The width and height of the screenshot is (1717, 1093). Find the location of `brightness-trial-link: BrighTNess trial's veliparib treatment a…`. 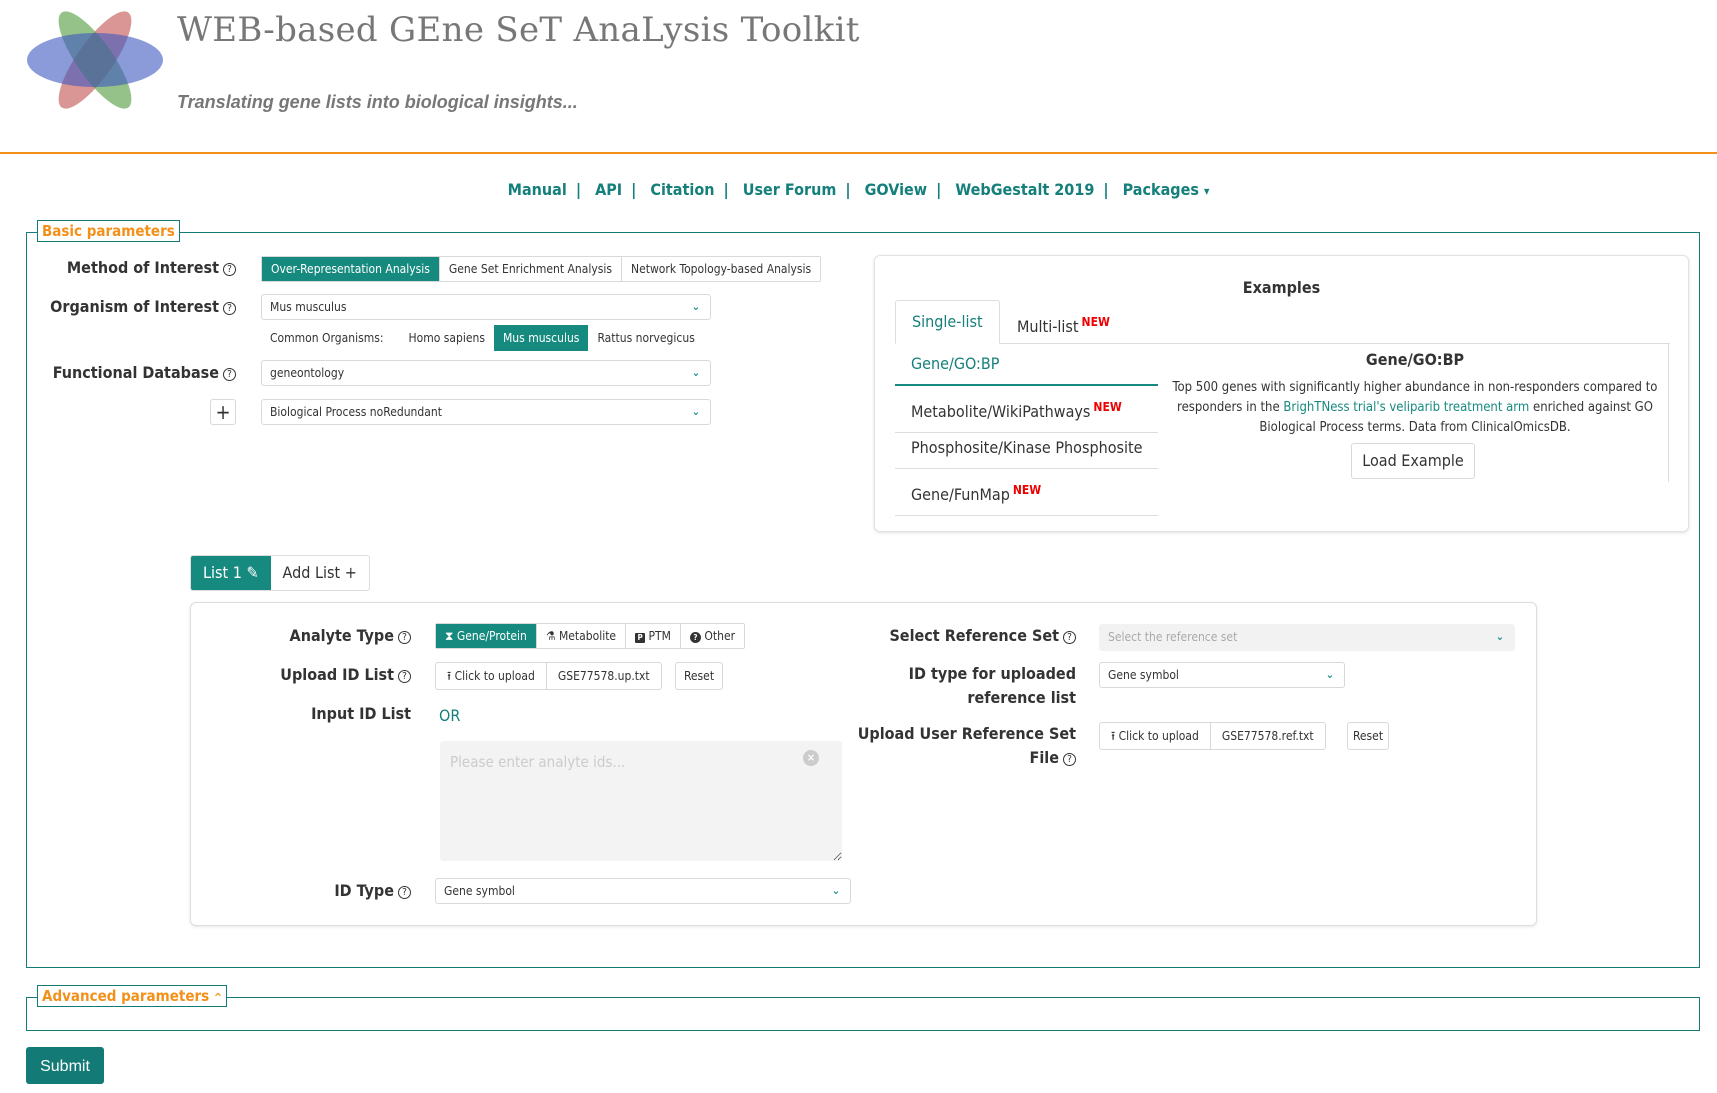

brightness-trial-link: BrighTNess trial's veliparib treatment a… is located at coordinates (1406, 407).